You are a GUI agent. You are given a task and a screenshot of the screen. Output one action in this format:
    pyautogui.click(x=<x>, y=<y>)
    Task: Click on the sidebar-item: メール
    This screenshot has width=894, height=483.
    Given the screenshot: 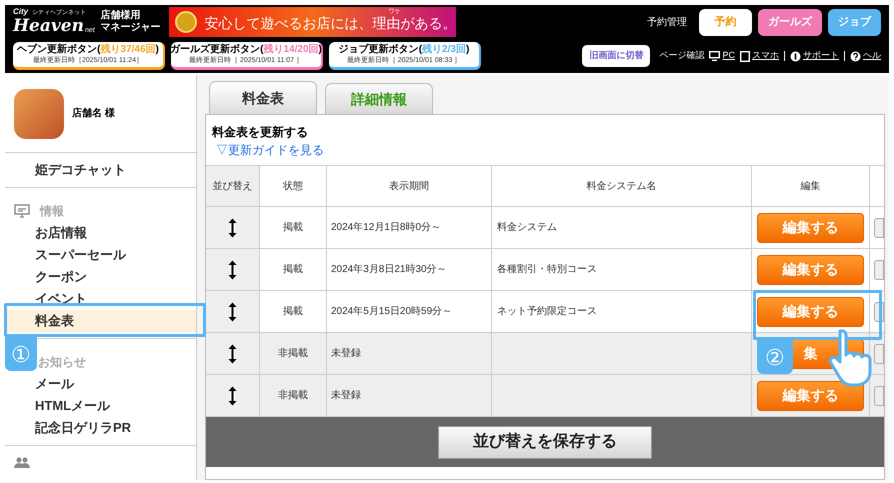 What is the action you would take?
    pyautogui.click(x=100, y=384)
    